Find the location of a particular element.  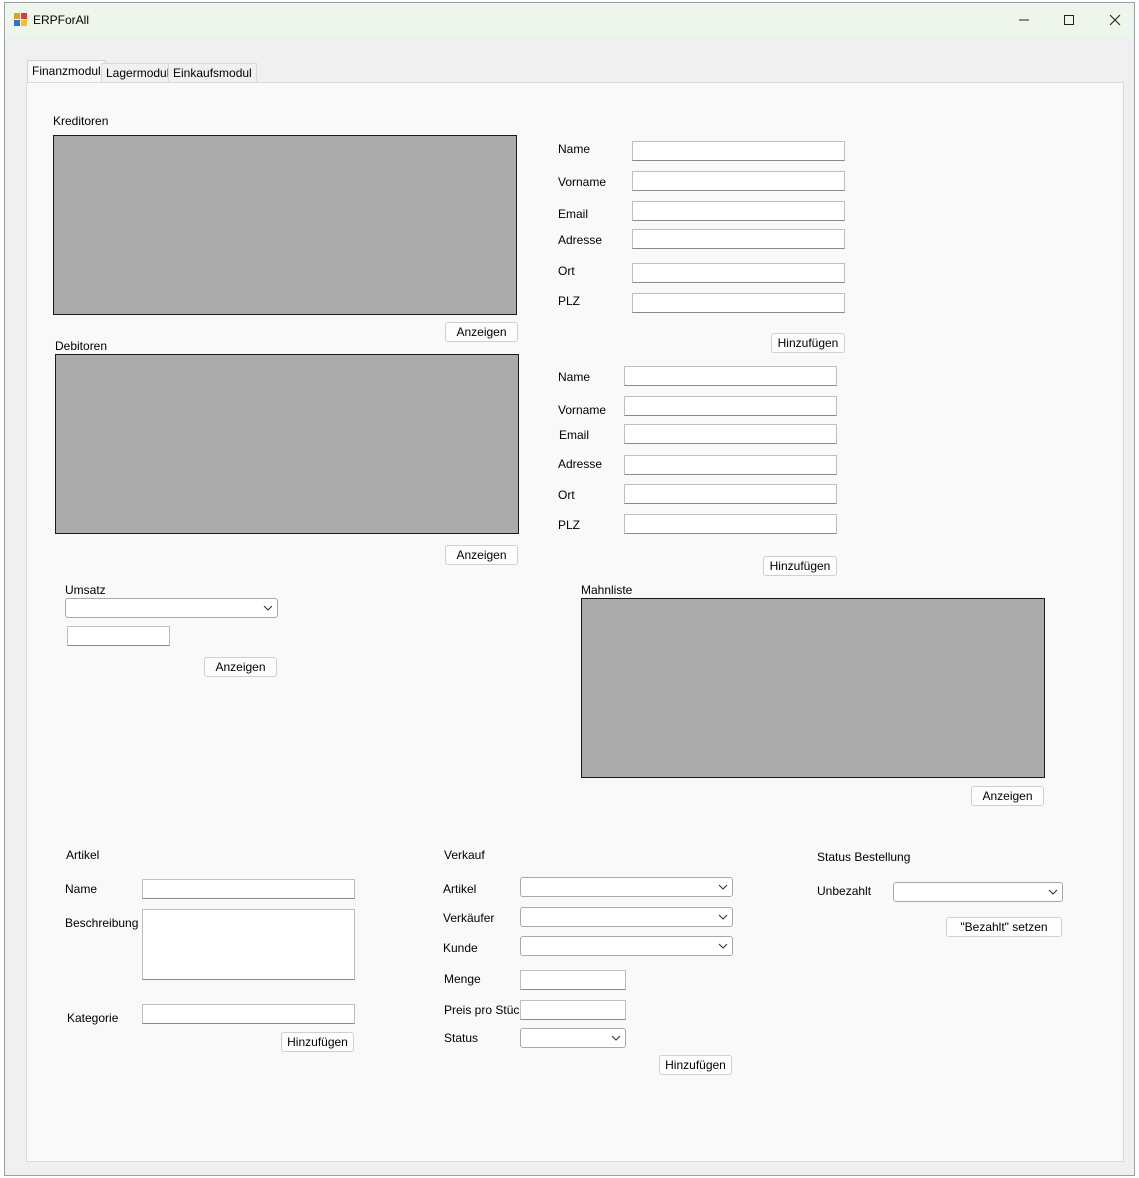

kreditoren-plz-field is located at coordinates (738, 303).